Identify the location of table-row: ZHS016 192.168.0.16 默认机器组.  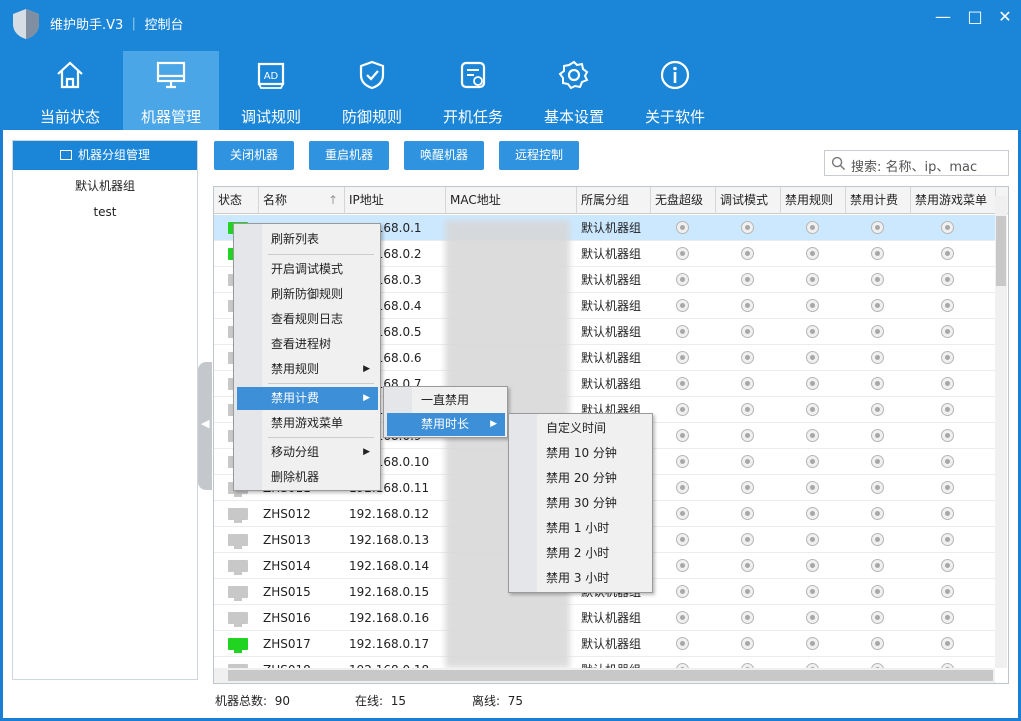
(605, 618).